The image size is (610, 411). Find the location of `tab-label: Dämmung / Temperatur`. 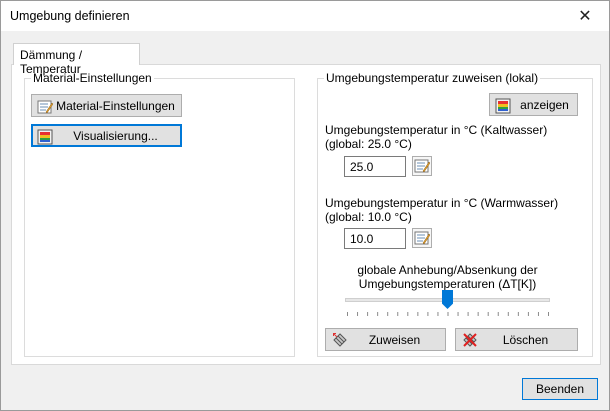

tab-label: Dämmung / Temperatur is located at coordinates (51, 62).